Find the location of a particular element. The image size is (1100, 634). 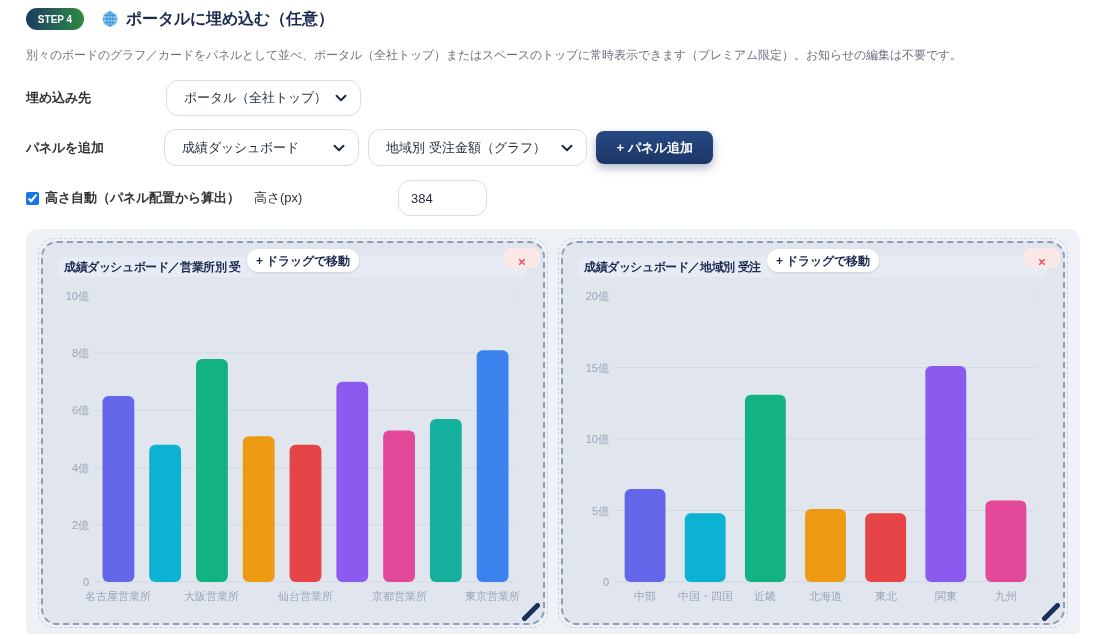

axis-label: 15億 is located at coordinates (597, 367).